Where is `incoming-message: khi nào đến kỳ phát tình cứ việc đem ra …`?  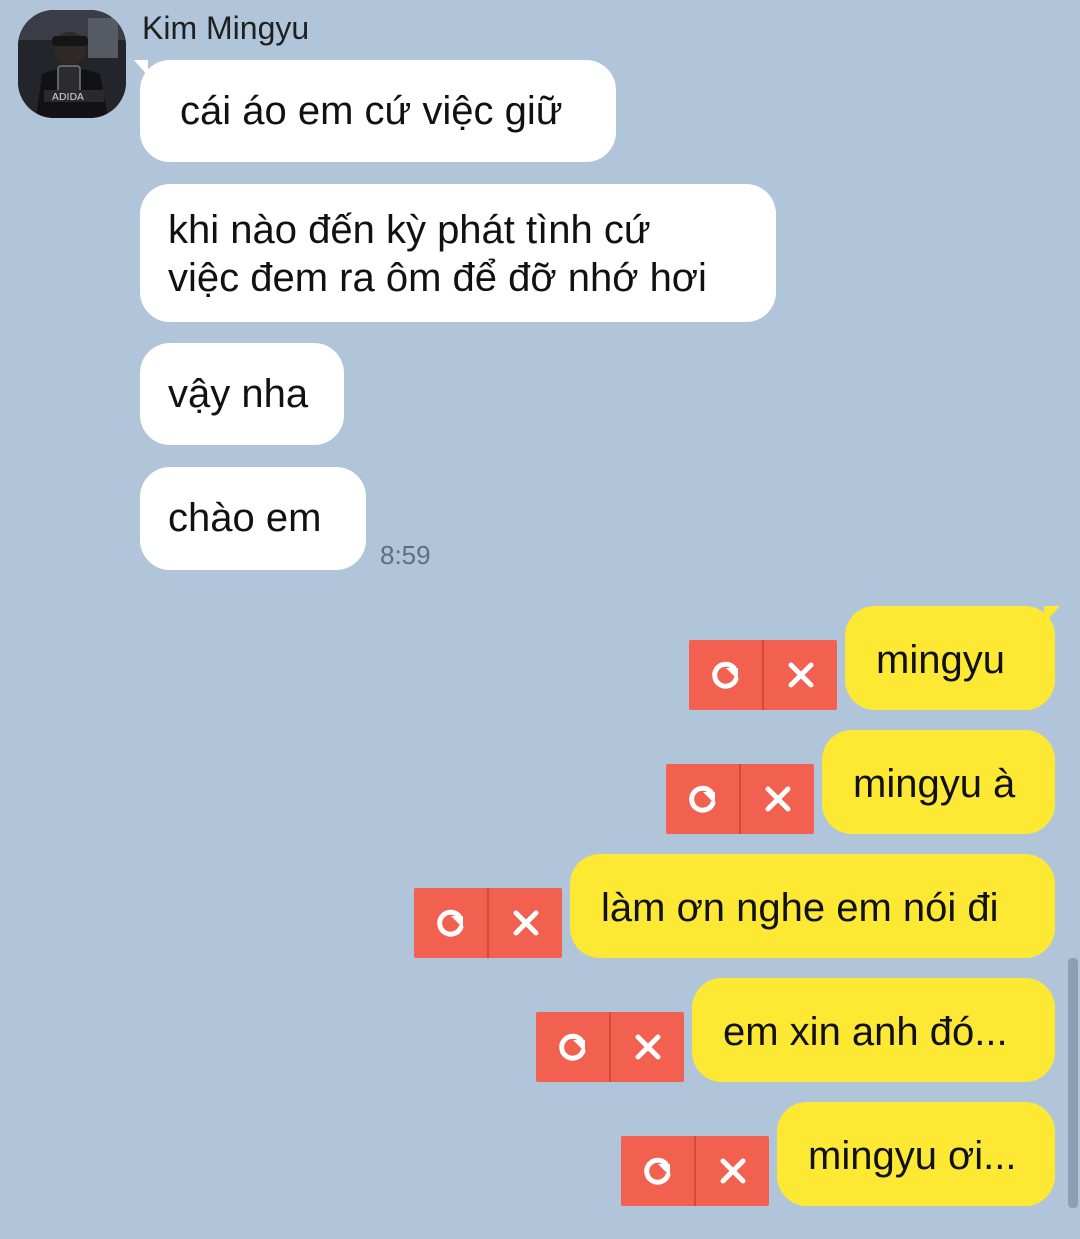 incoming-message: khi nào đến kỳ phát tình cứ việc đem ra … is located at coordinates (458, 253).